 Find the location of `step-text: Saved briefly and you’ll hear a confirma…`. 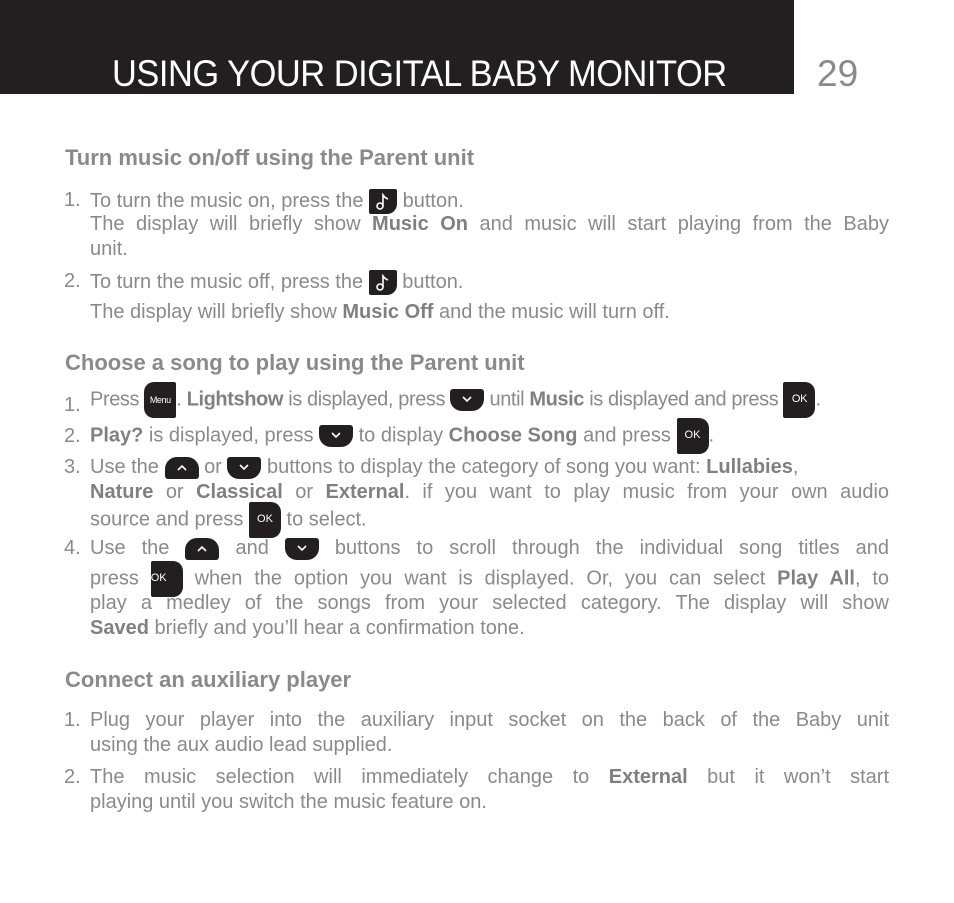

step-text: Saved briefly and you’ll hear a confirma… is located at coordinates (307, 628).